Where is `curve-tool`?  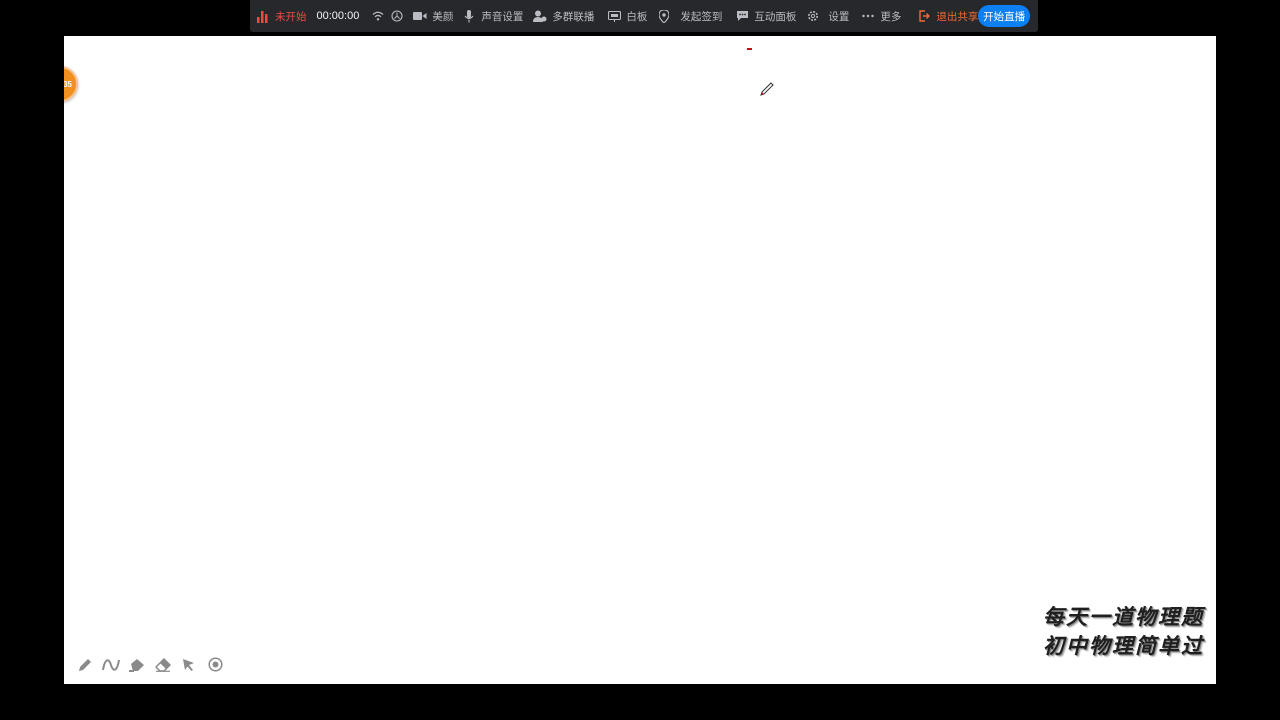 curve-tool is located at coordinates (111, 667).